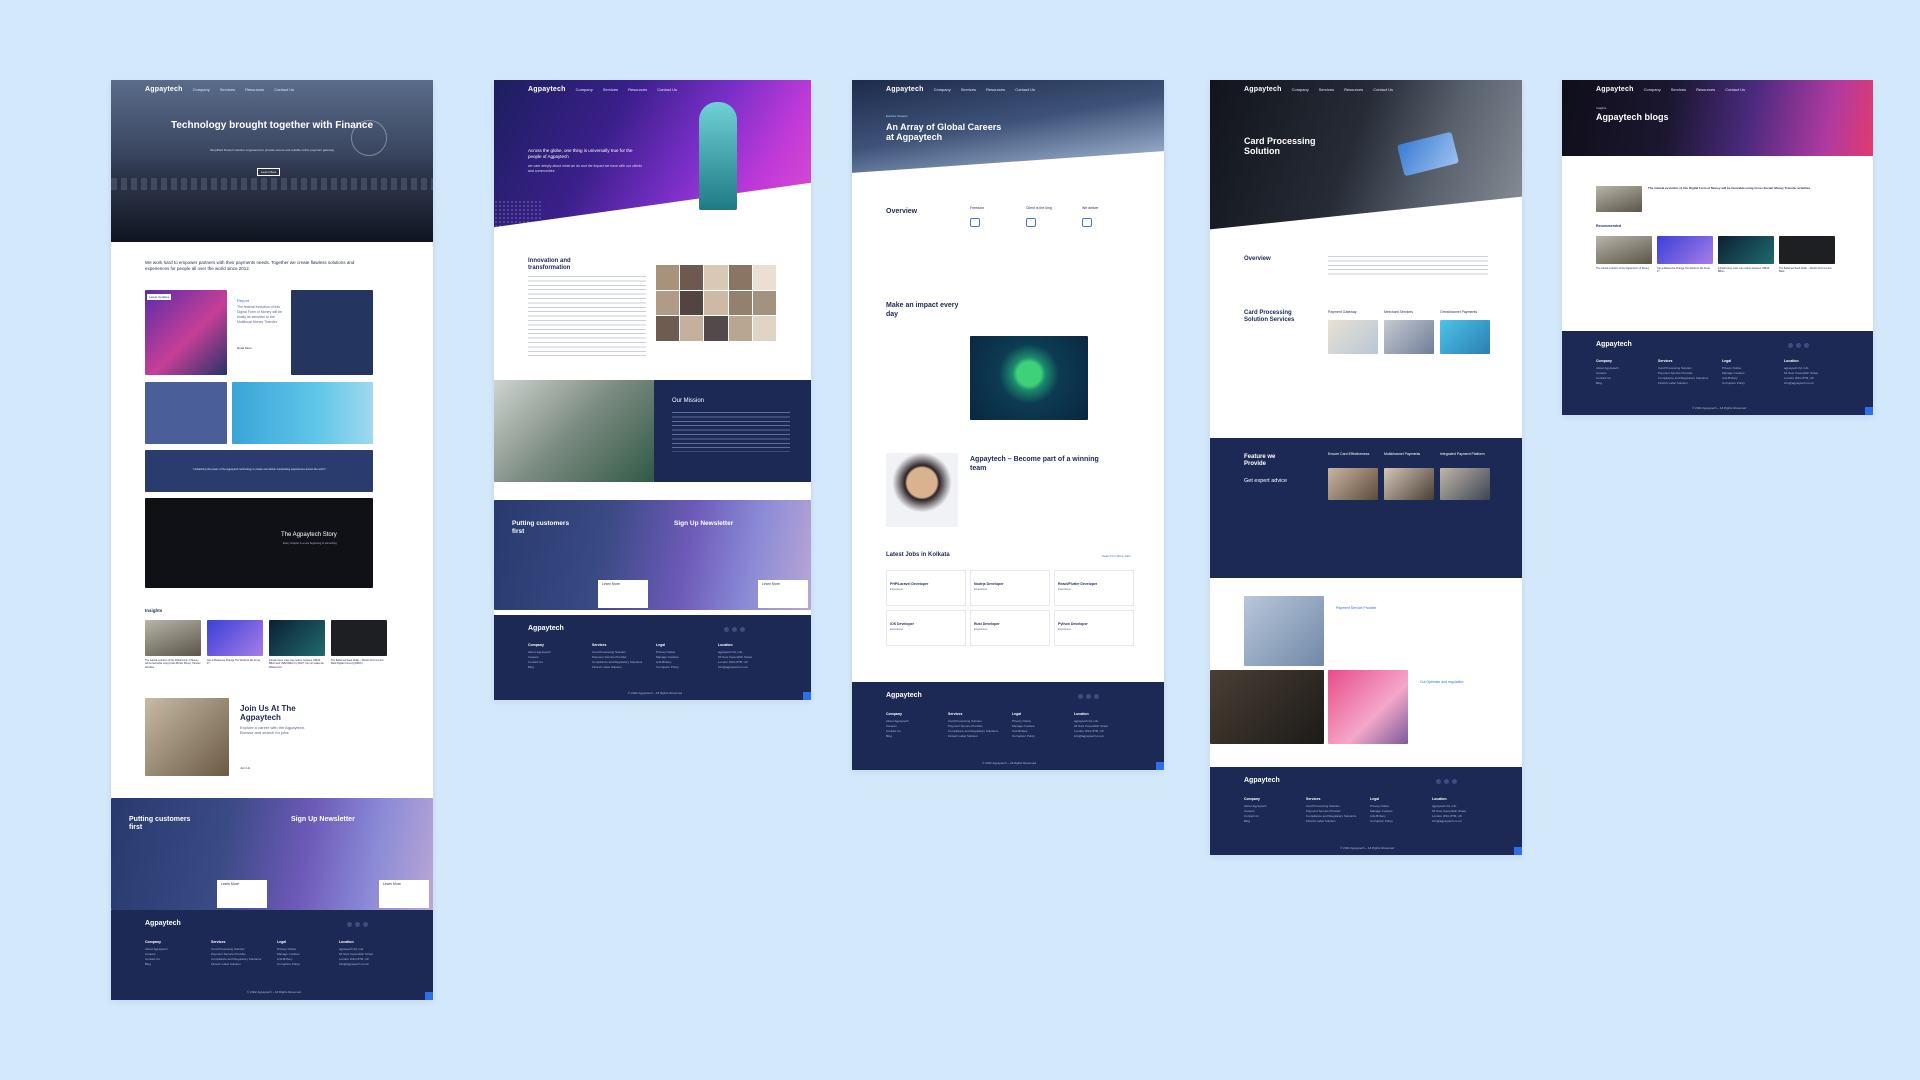 This screenshot has width=1920, height=1080. What do you see at coordinates (1265, 481) in the screenshot?
I see `expert-link: Get expert advice` at bounding box center [1265, 481].